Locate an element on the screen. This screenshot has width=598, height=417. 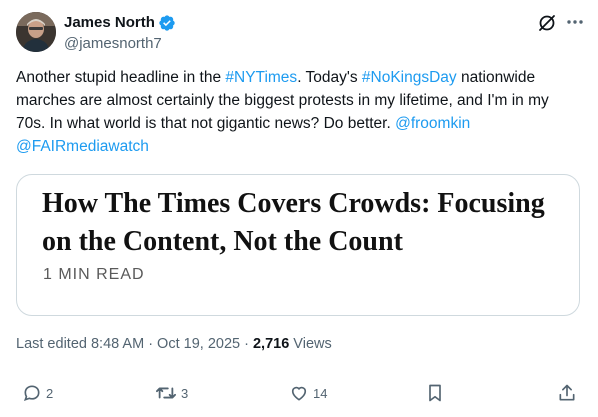
hashtag-link-nokingsday: #NoKingsDay is located at coordinates (409, 77).